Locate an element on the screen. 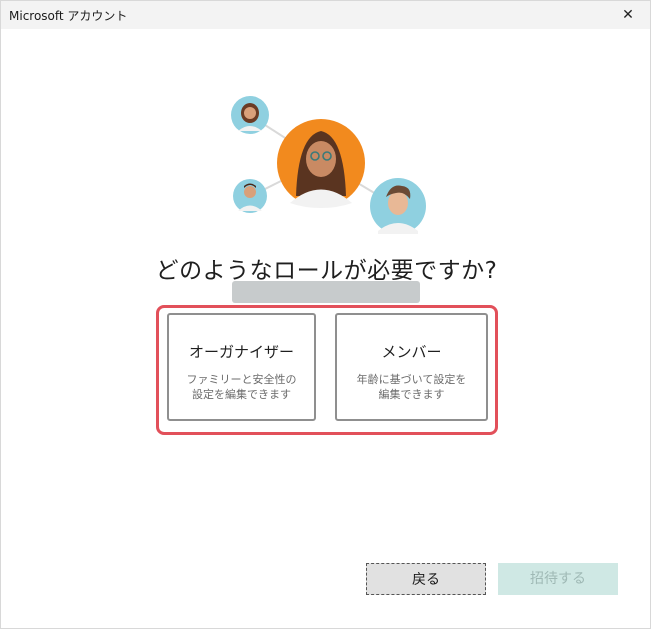 This screenshot has width=651, height=629. member-role-button: メンバー 年齢に基づいて設定を 編集できます is located at coordinates (411, 367).